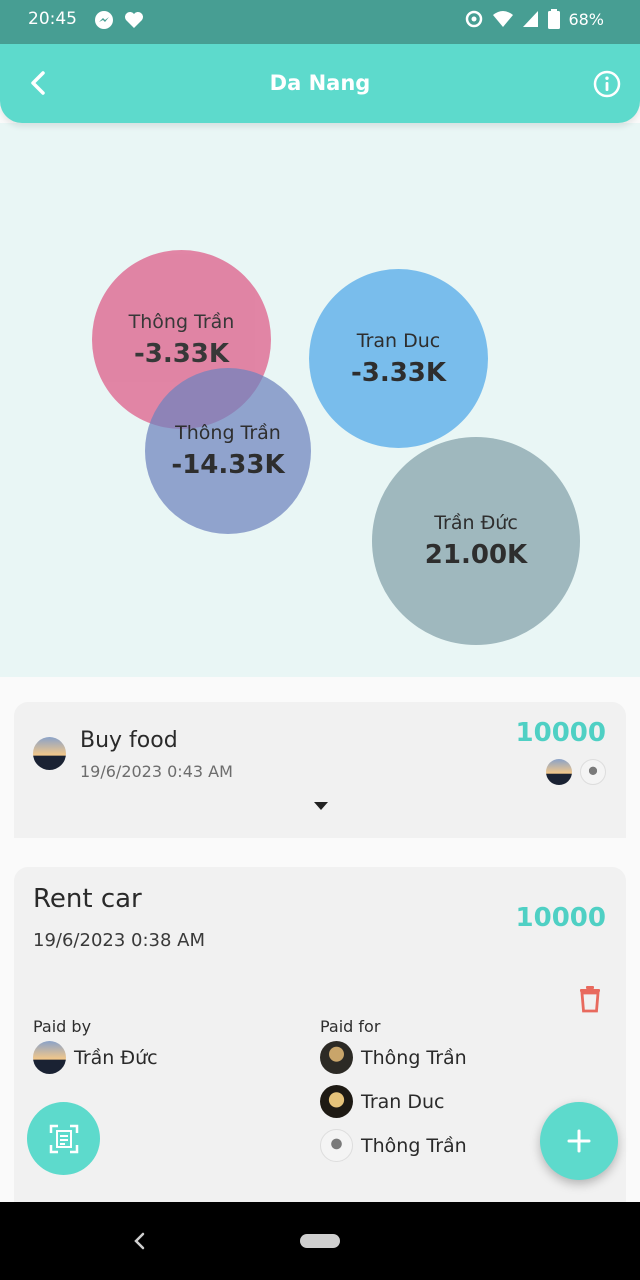  Describe the element at coordinates (398, 340) in the screenshot. I see `balance-name: Tran Duc` at that location.